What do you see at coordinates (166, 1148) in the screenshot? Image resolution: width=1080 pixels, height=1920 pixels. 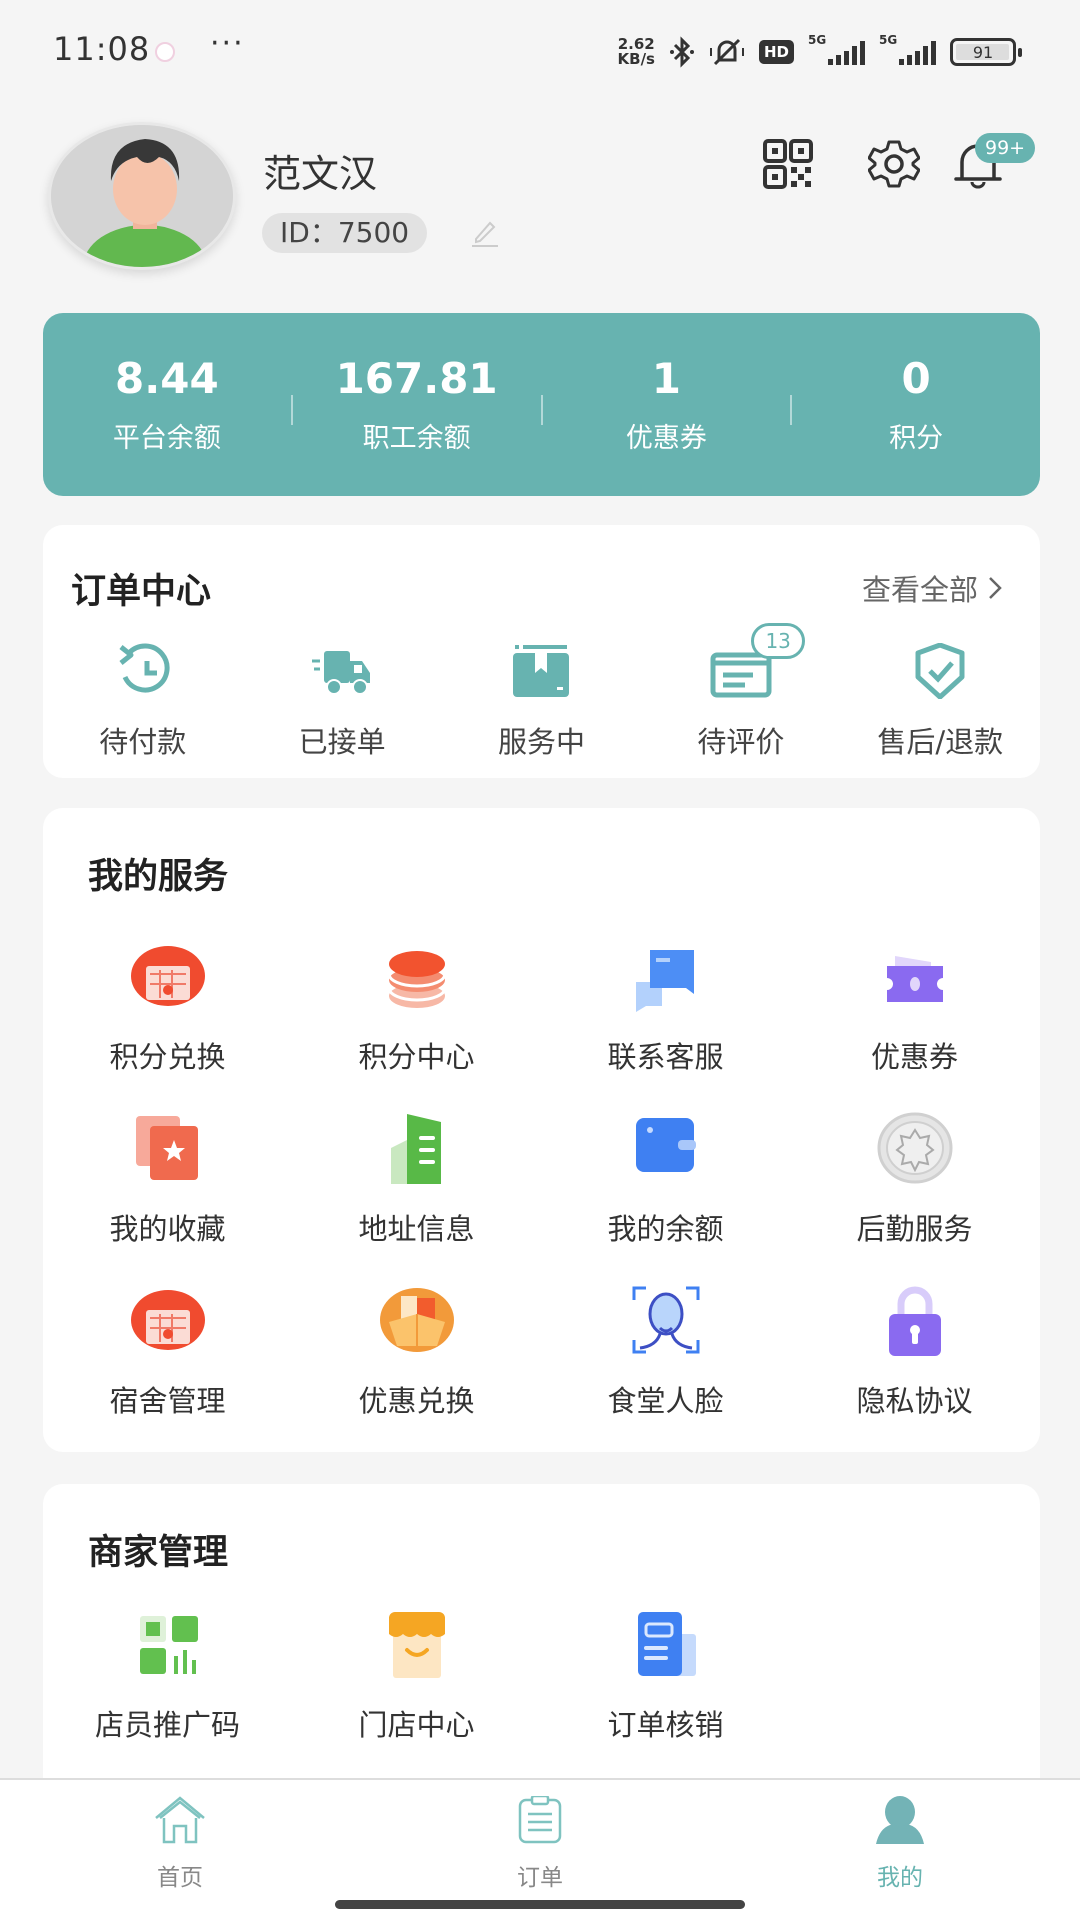 I see `favorite-star-card-icon` at bounding box center [166, 1148].